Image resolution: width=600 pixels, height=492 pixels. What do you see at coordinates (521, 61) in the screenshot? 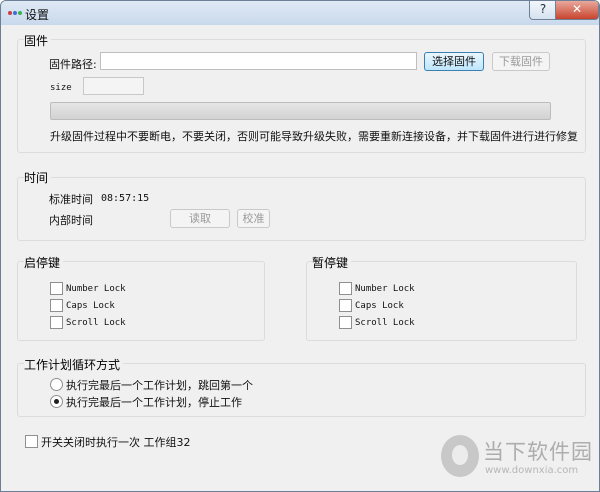
I see `download-firmware-button: 下载固件` at bounding box center [521, 61].